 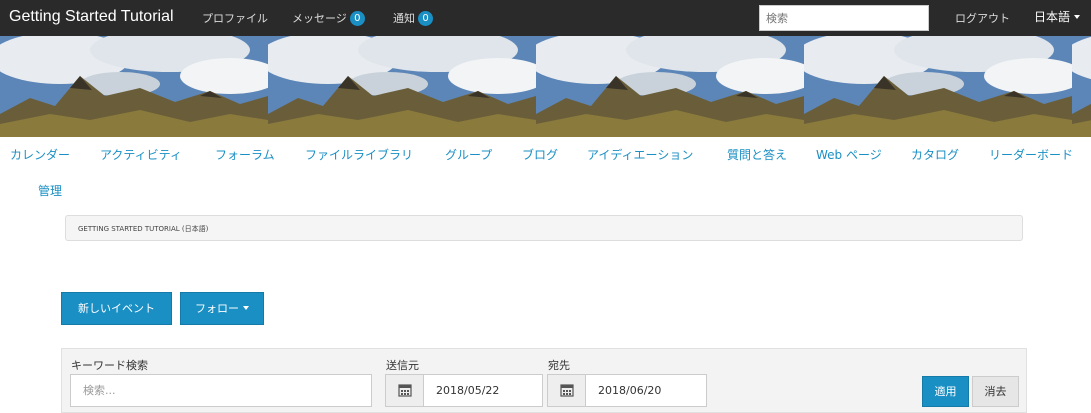 I want to click on follow-dropdown-button: フォロー, so click(x=222, y=308).